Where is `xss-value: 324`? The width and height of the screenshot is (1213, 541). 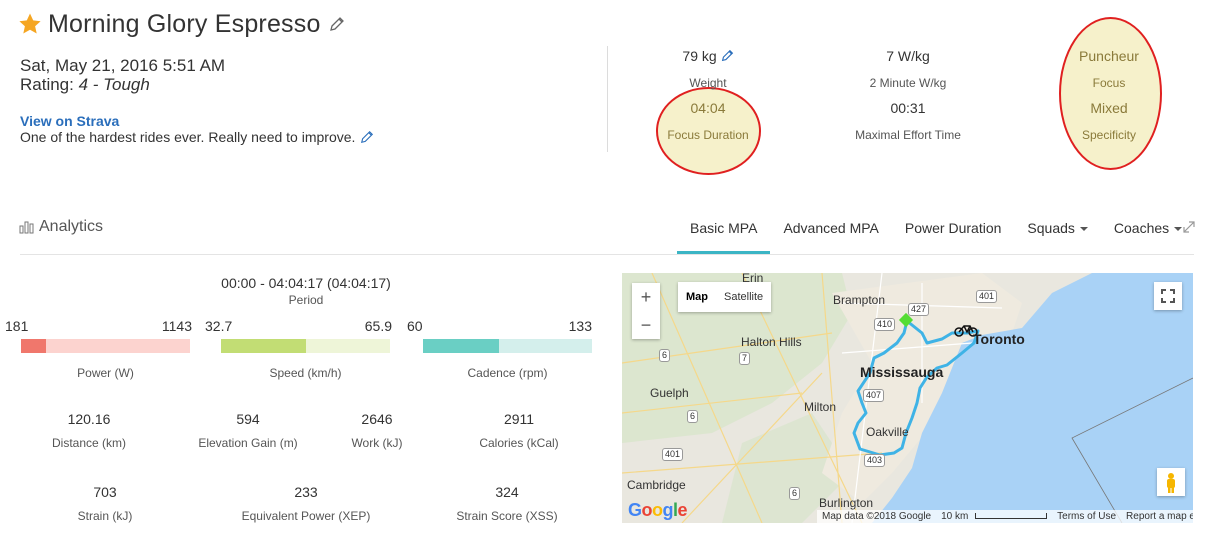
xss-value: 324 is located at coordinates (507, 492).